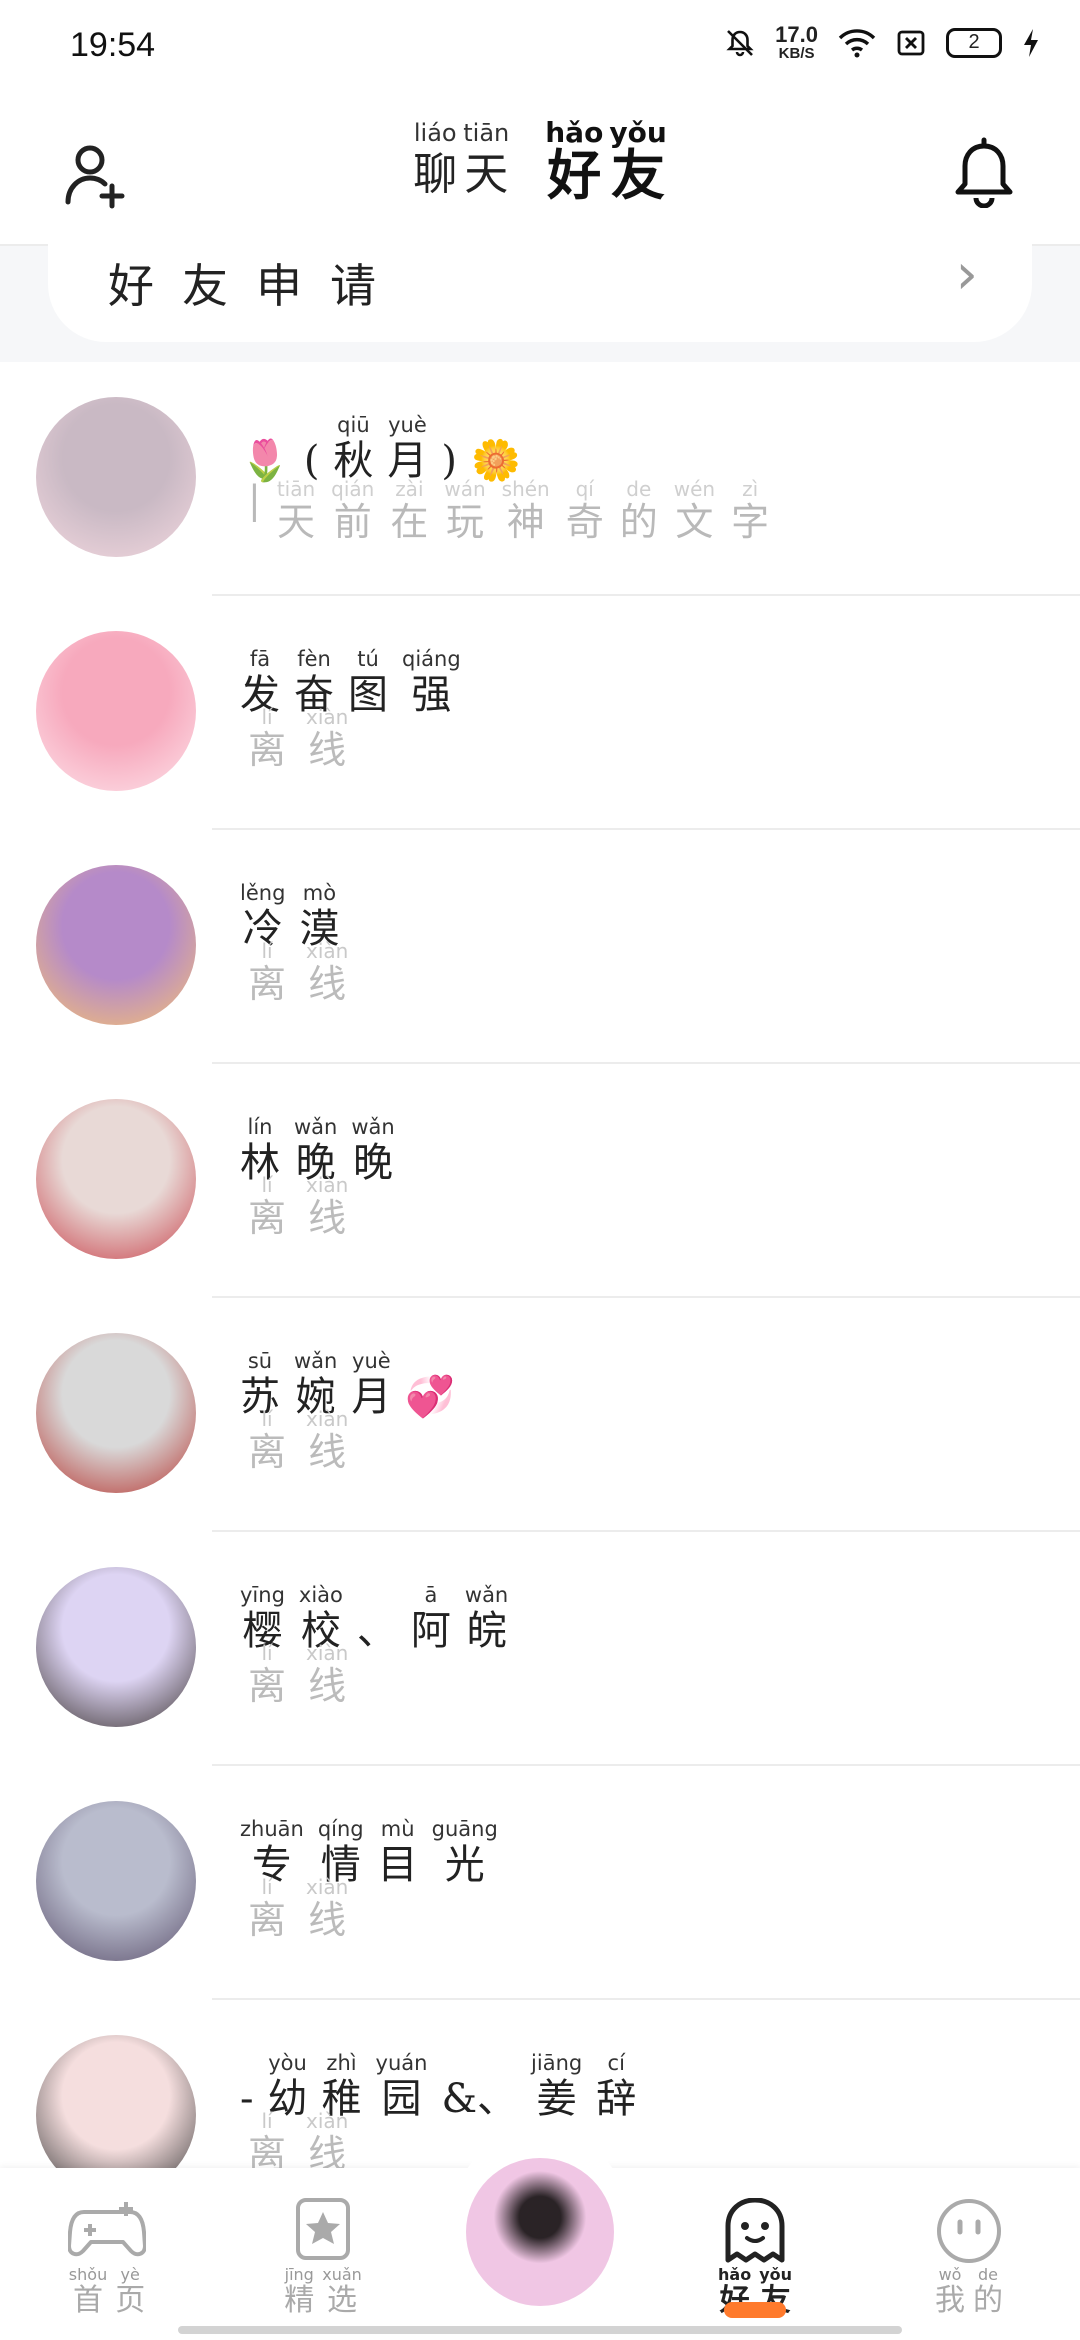  Describe the element at coordinates (796, 34) in the screenshot. I see `net-speed-value: 17.0` at that location.